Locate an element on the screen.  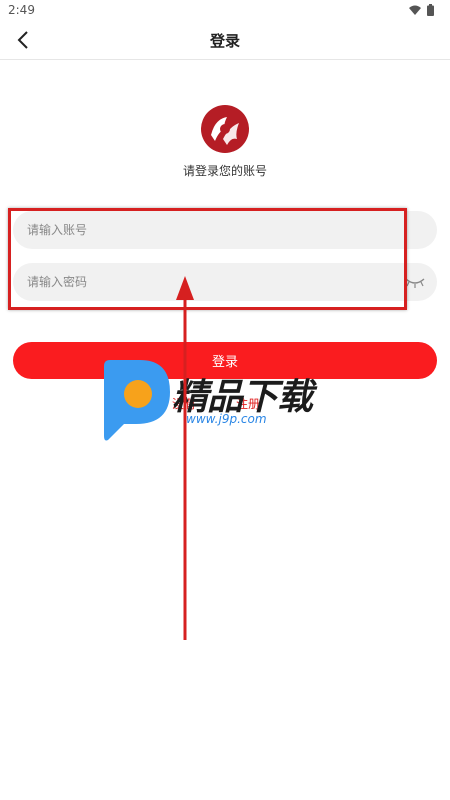
page-title: 登录 is located at coordinates (224, 41).